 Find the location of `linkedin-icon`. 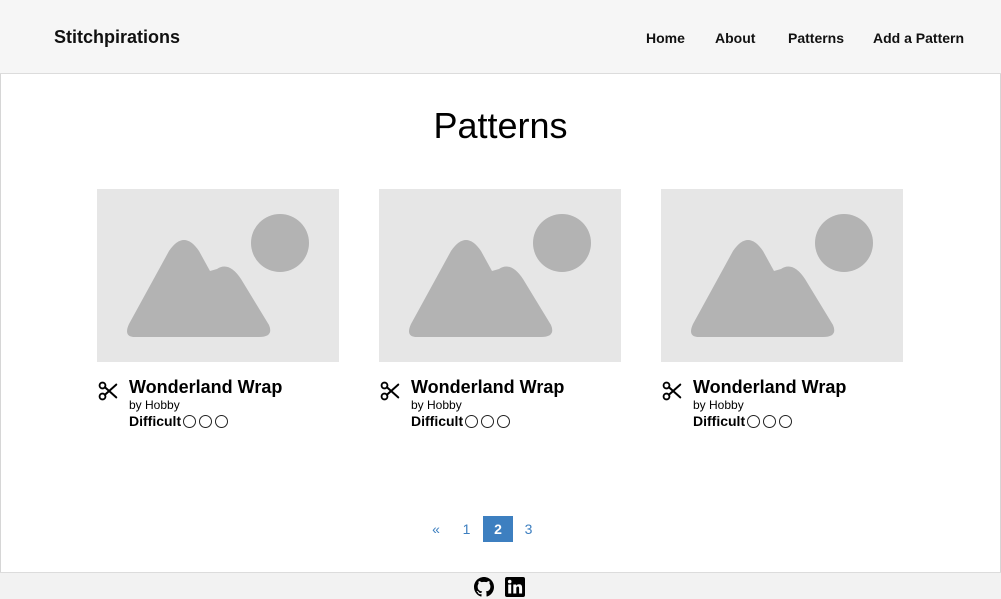

linkedin-icon is located at coordinates (515, 587).